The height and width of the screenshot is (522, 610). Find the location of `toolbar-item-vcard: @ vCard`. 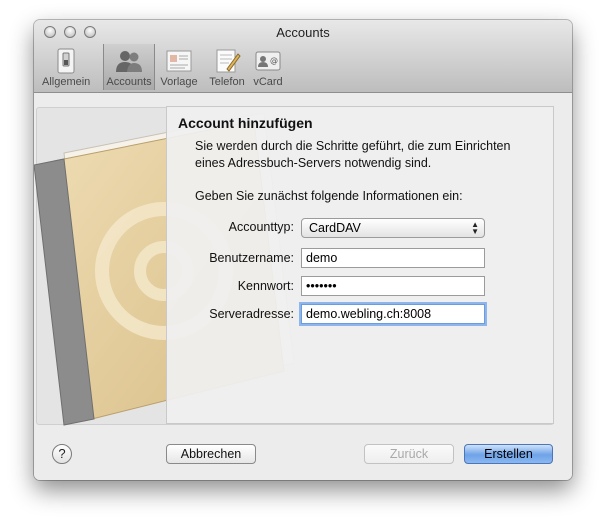

toolbar-item-vcard: @ vCard is located at coordinates (268, 67).